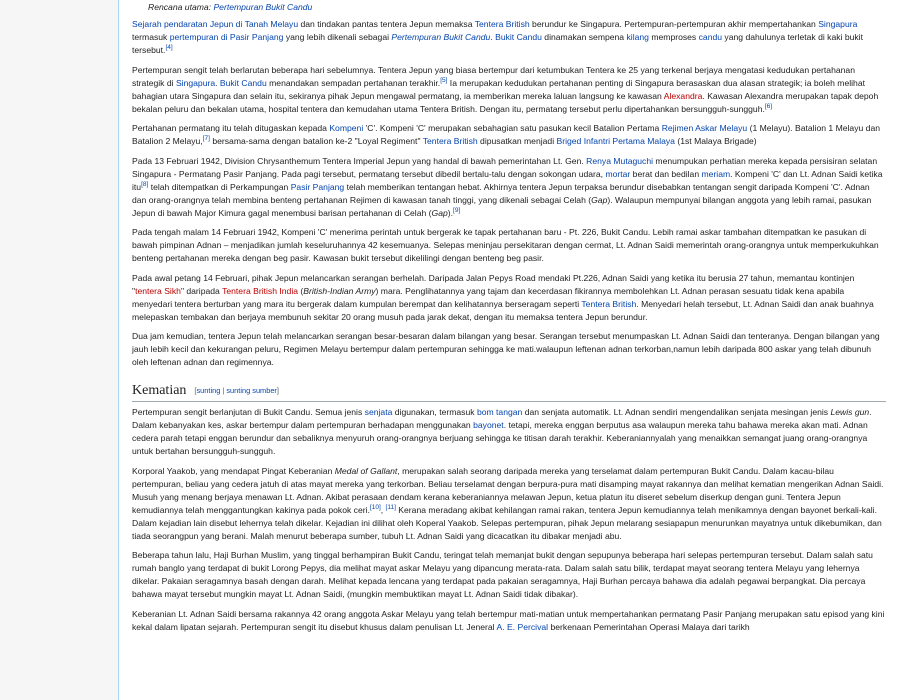 The image size is (900, 700). I want to click on link-renya-mutaguchi: Renya Mutaguchi, so click(619, 161).